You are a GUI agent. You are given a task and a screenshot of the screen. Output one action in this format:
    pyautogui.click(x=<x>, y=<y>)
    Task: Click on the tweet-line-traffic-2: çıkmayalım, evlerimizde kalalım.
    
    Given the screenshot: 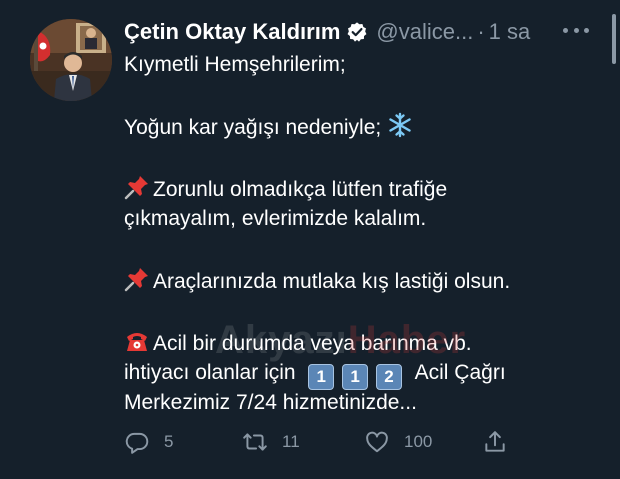 What is the action you would take?
    pyautogui.click(x=275, y=218)
    